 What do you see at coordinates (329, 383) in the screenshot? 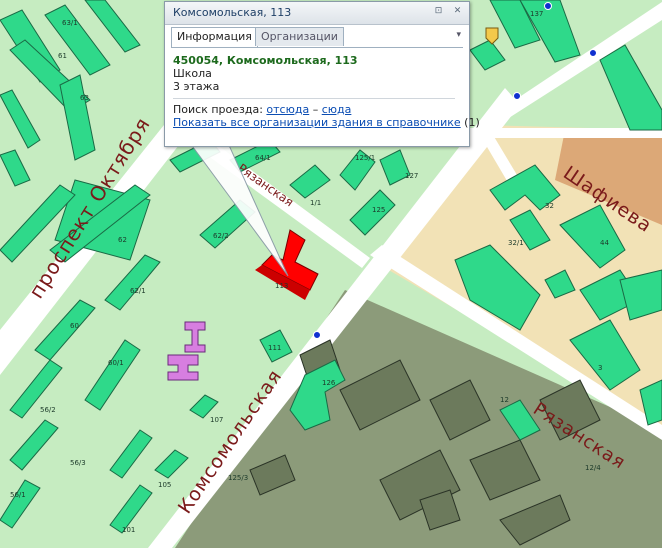
I see `house-number: 126` at bounding box center [329, 383].